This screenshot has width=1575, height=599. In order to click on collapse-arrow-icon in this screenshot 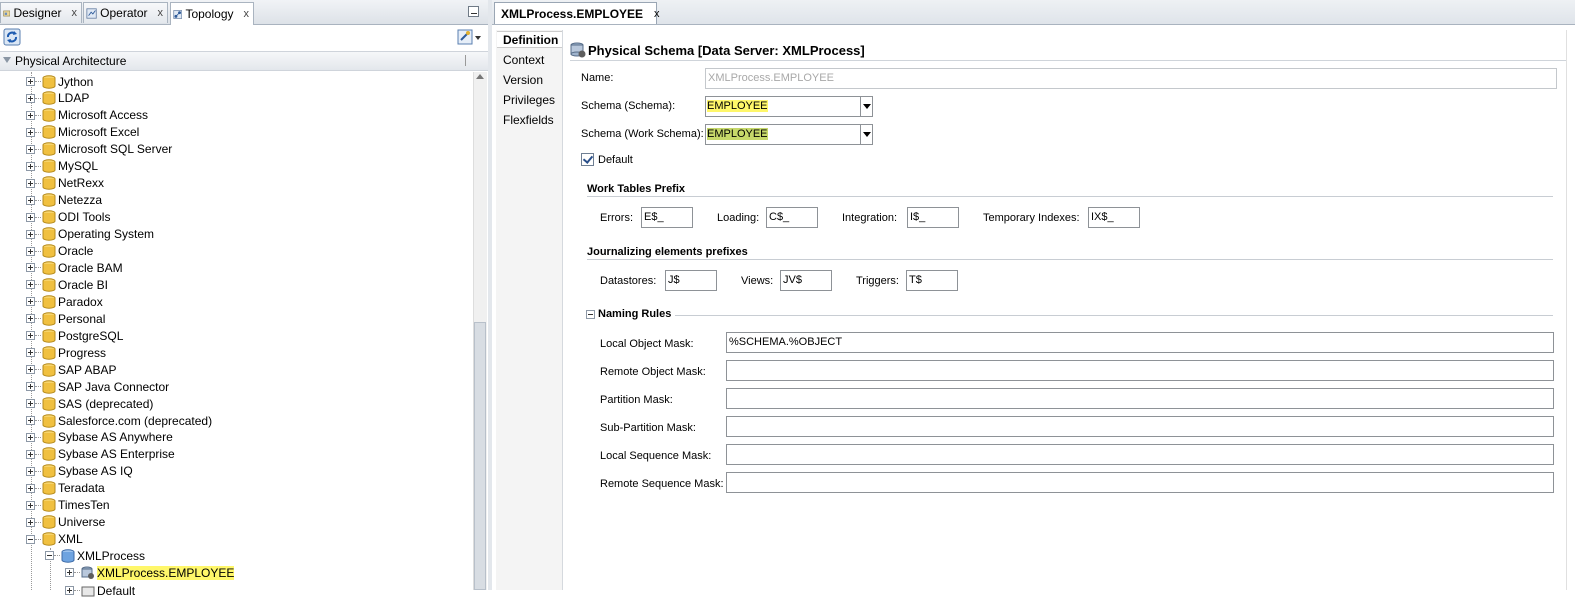, I will do `click(7, 60)`.